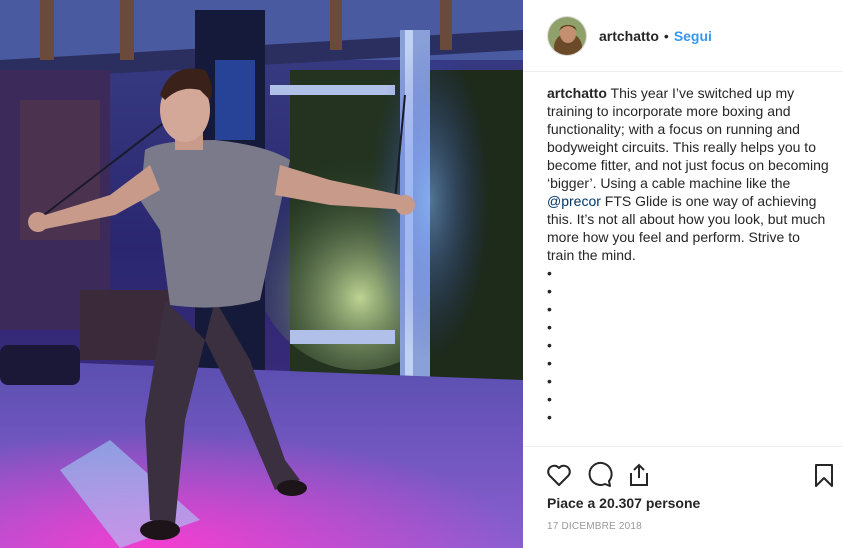 Image resolution: width=843 pixels, height=548 pixels. I want to click on caption-username: artchatto, so click(577, 93).